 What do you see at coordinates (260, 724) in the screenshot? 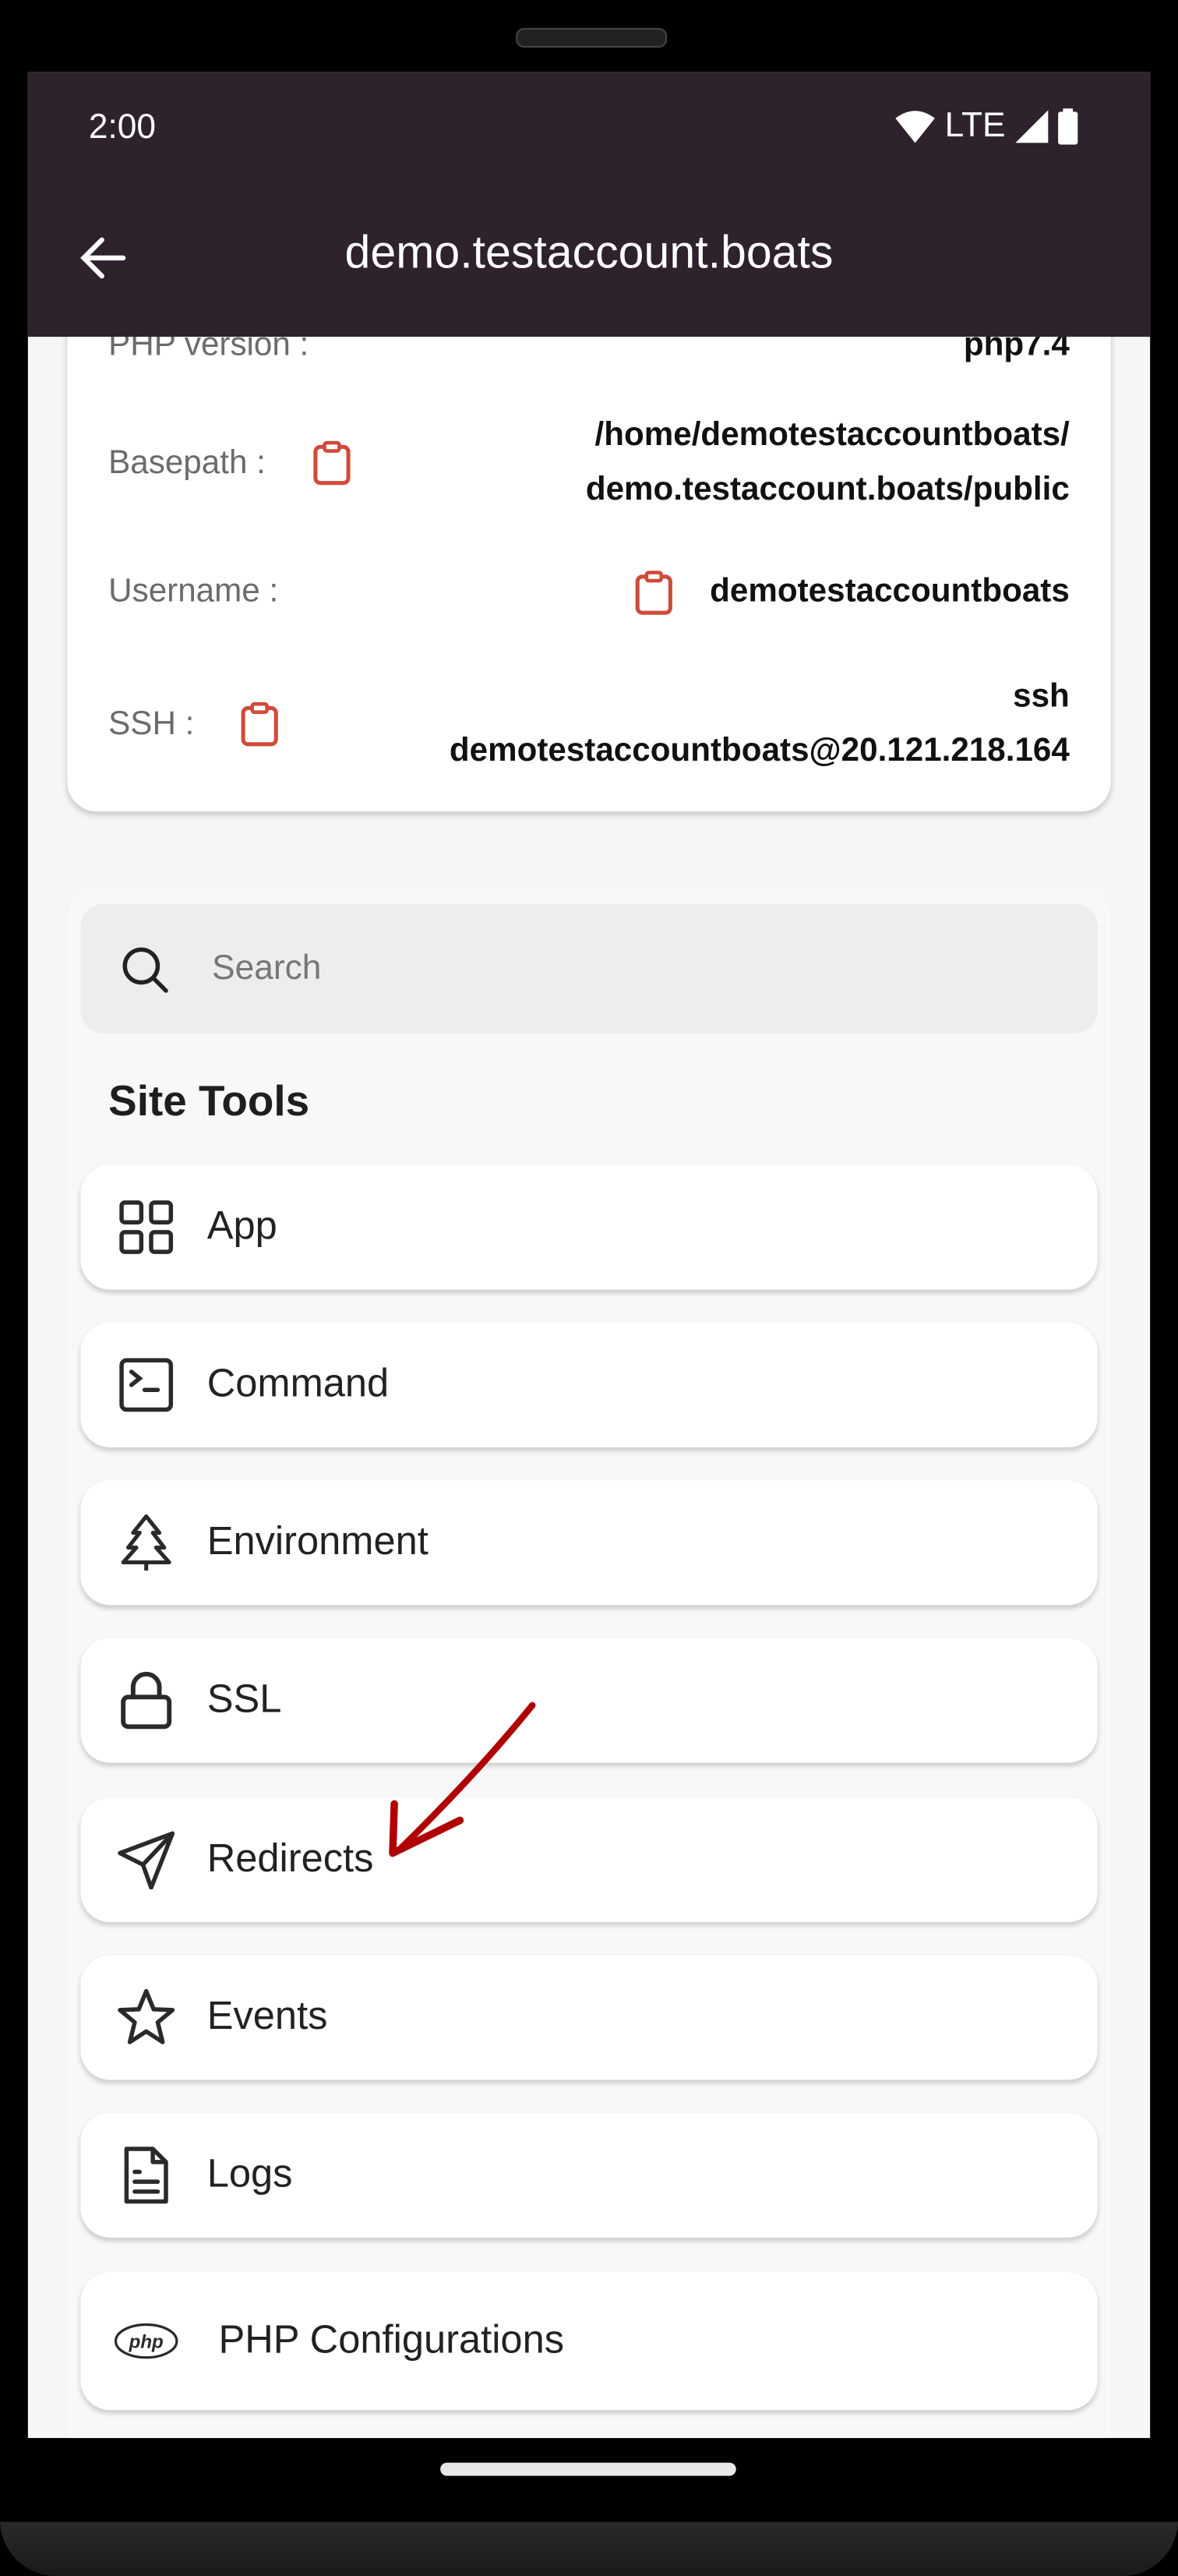
I see `copy-ssh-clipboard-icon` at bounding box center [260, 724].